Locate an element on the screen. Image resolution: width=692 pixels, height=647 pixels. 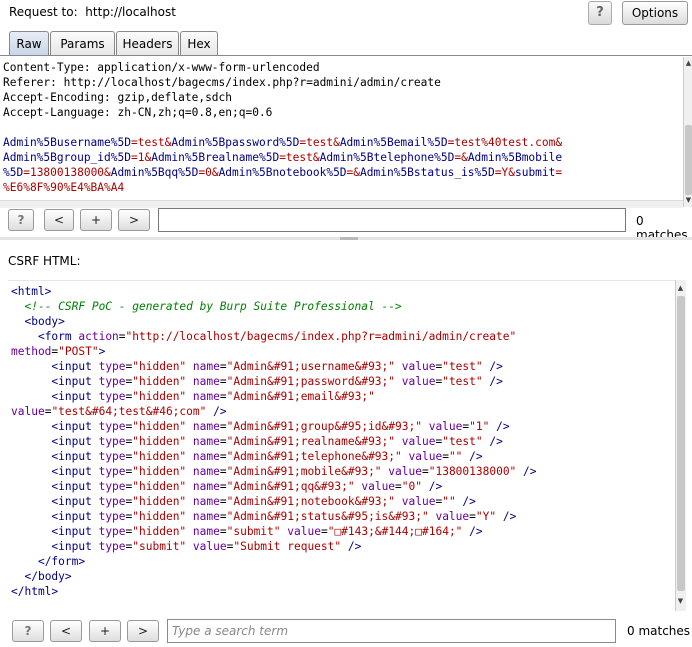
tab-headers: Headers is located at coordinates (147, 43).